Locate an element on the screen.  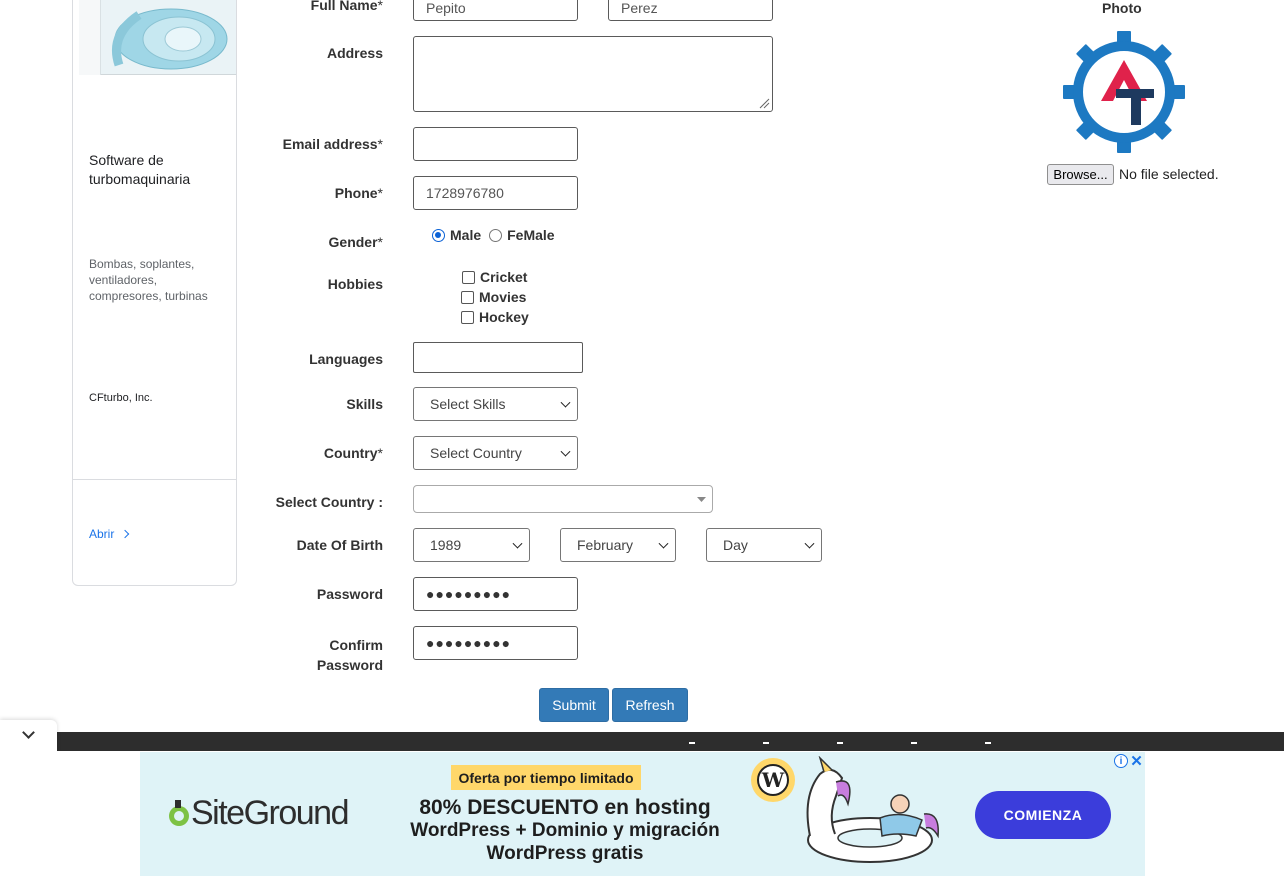
comienza-button: COMIENZA is located at coordinates (1043, 815).